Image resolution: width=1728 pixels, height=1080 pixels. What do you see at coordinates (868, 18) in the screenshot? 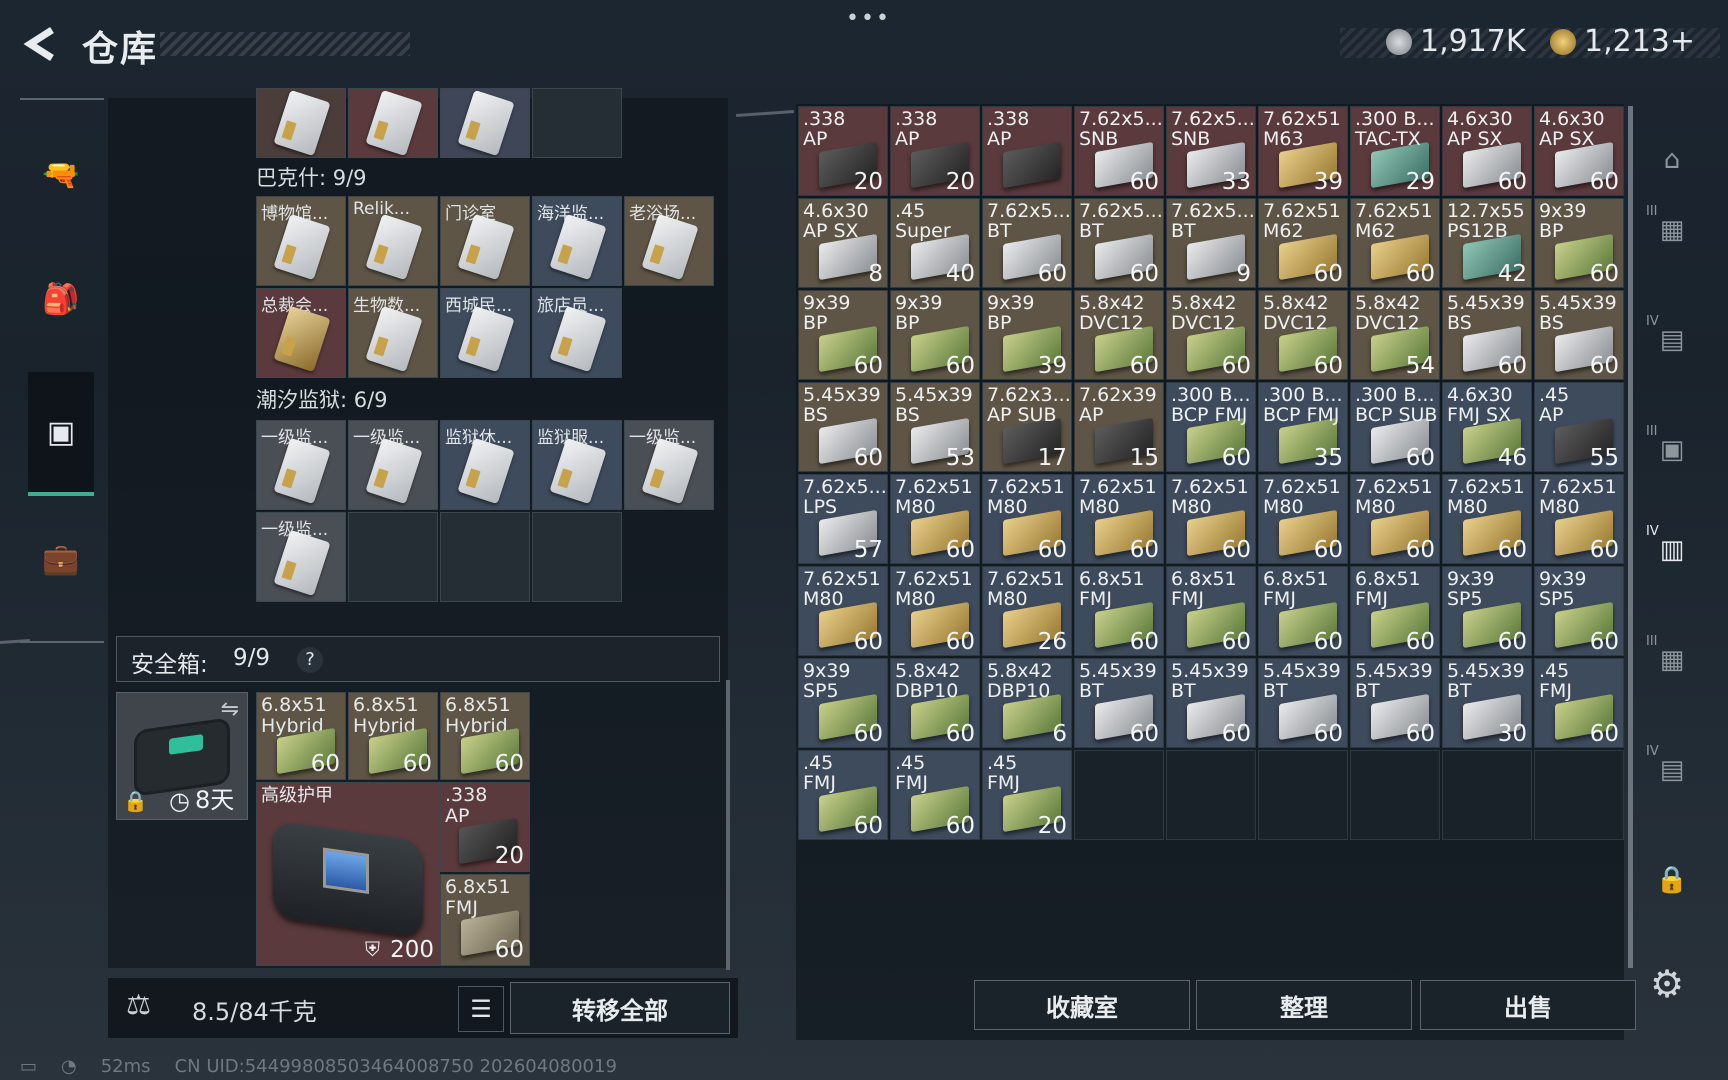
I see `more-options-icon: •••` at bounding box center [868, 18].